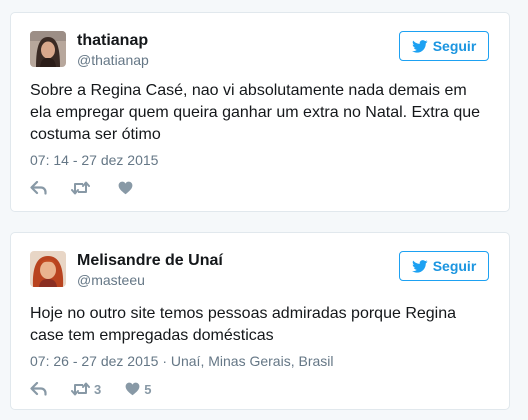  Describe the element at coordinates (113, 60) in the screenshot. I see `username: @thatianap` at that location.